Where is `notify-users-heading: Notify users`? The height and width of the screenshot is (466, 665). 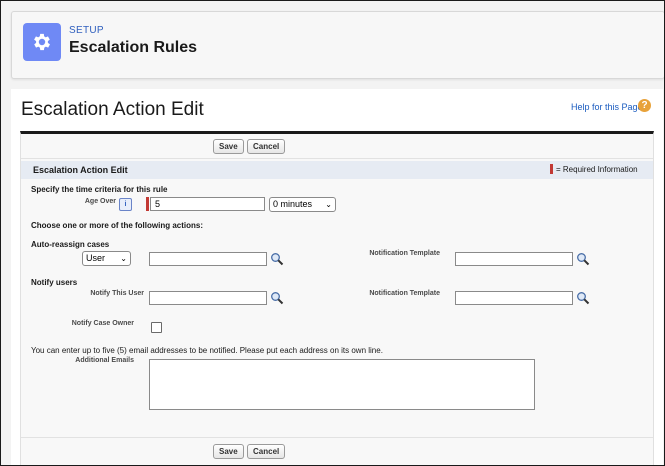 notify-users-heading: Notify users is located at coordinates (54, 282).